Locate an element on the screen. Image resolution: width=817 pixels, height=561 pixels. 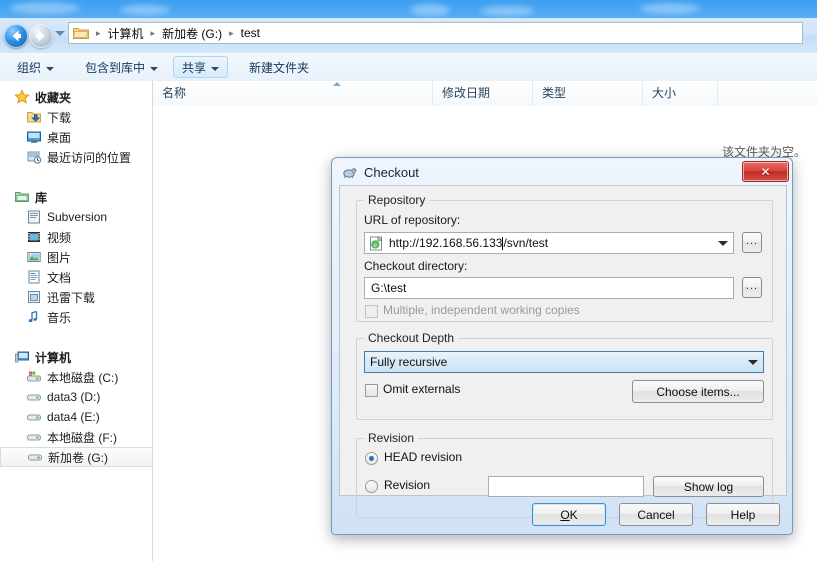
checkout-depth-value: Fully recursive is located at coordinates (409, 362).